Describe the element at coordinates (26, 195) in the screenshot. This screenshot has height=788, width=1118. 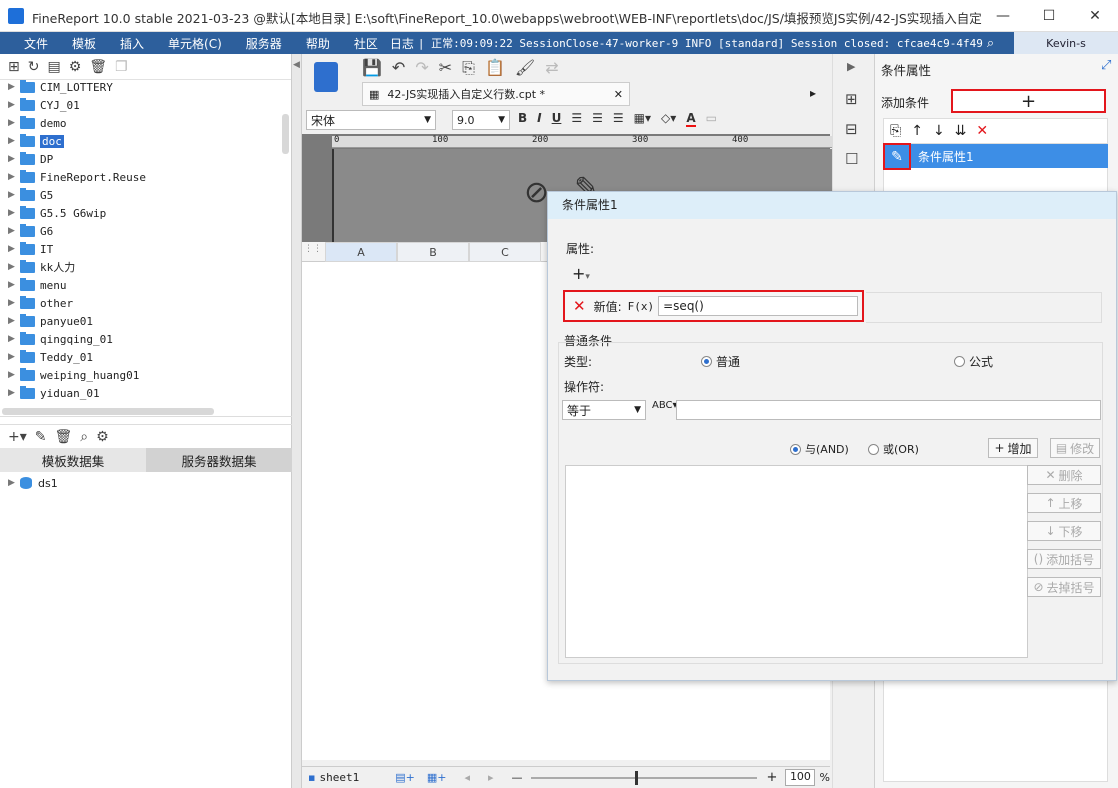
I see `tree-item: ▶ G5` at that location.